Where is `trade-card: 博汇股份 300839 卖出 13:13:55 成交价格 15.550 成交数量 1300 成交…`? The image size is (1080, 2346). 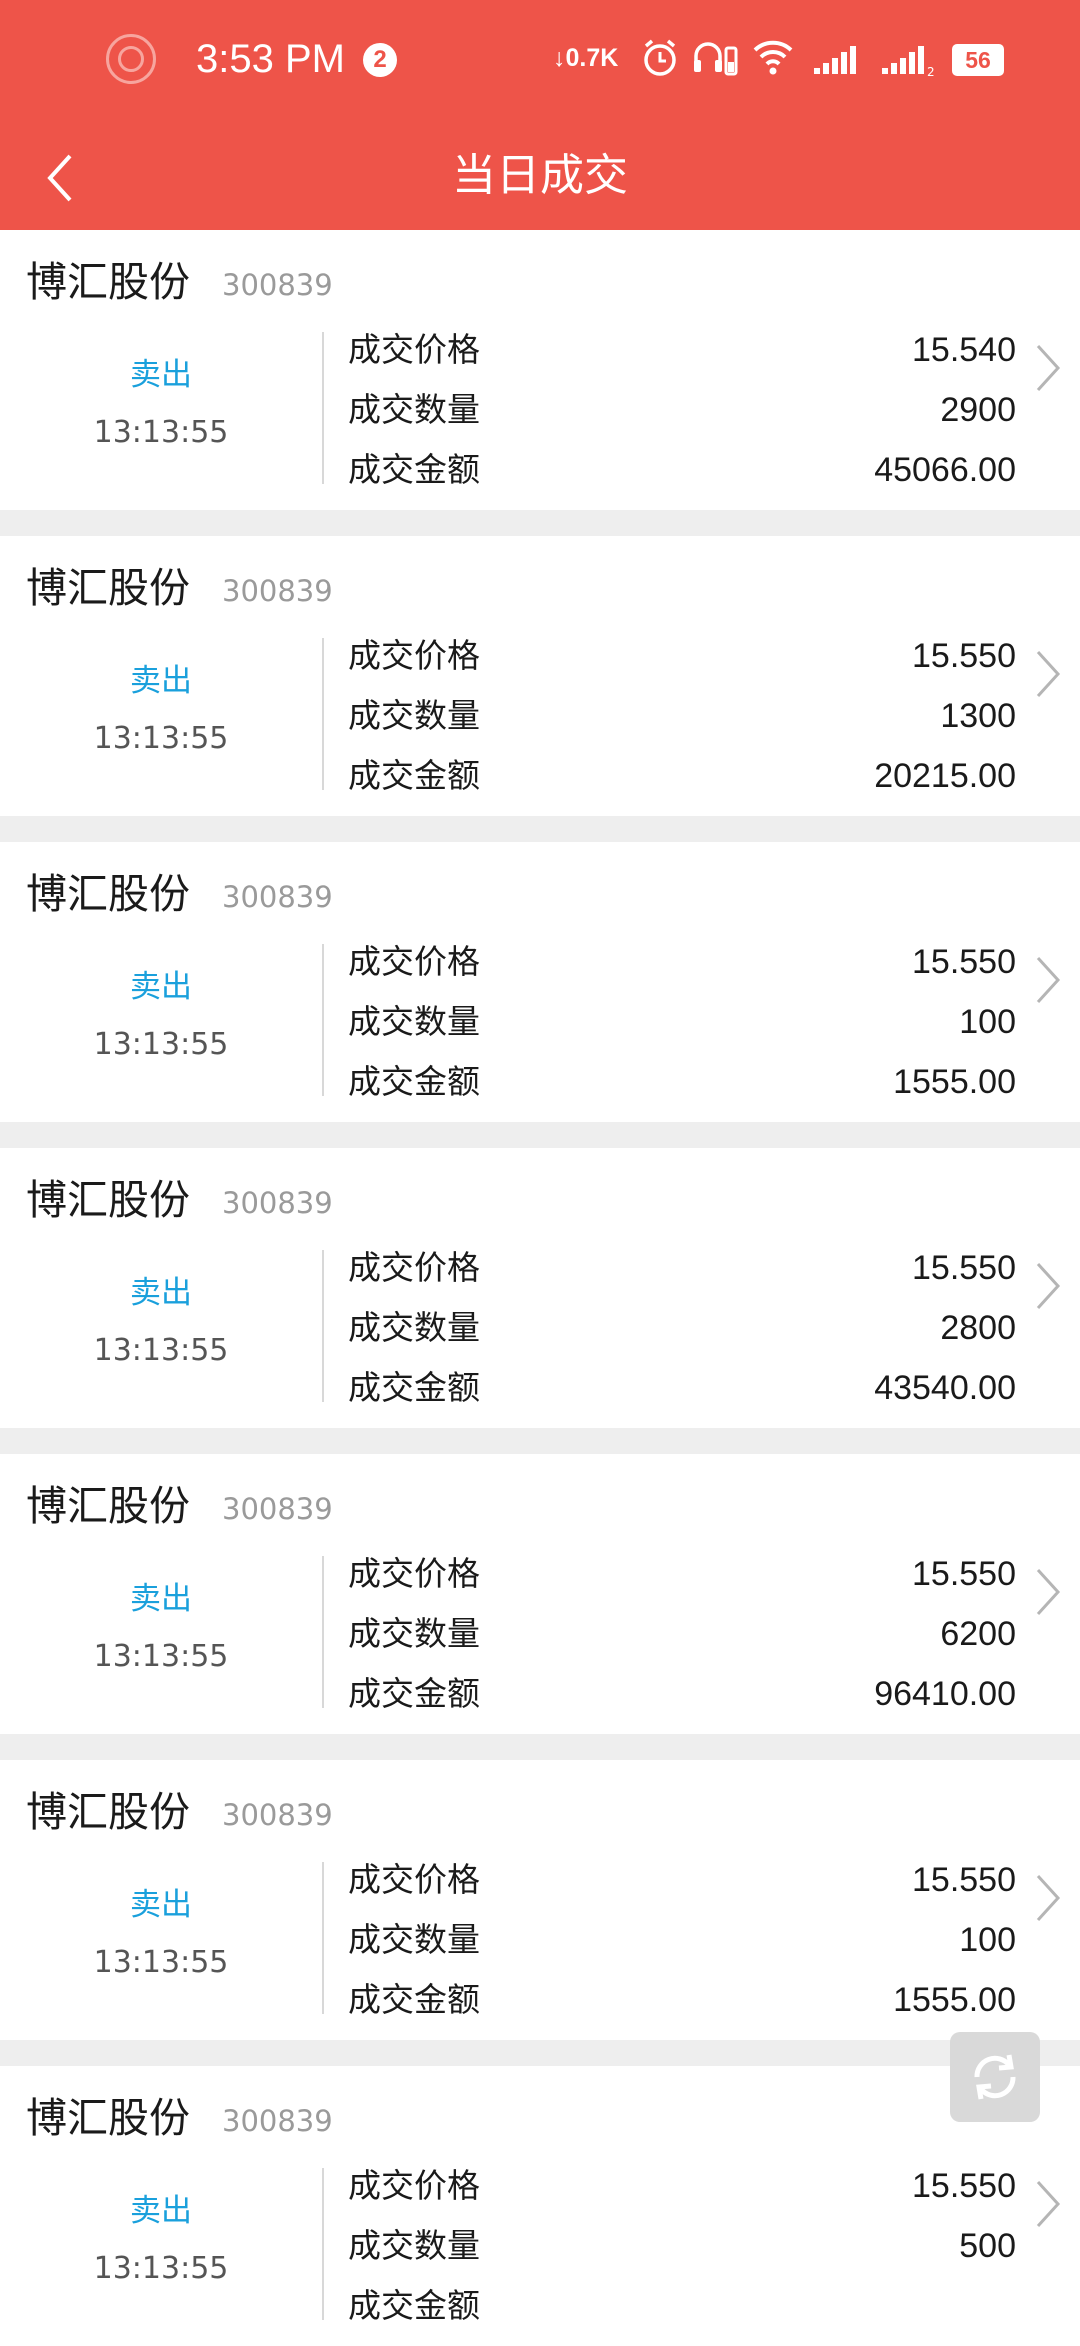
trade-card: 博汇股份 300839 卖出 13:13:55 成交价格 15.550 成交数量 1300 成交… is located at coordinates (540, 676).